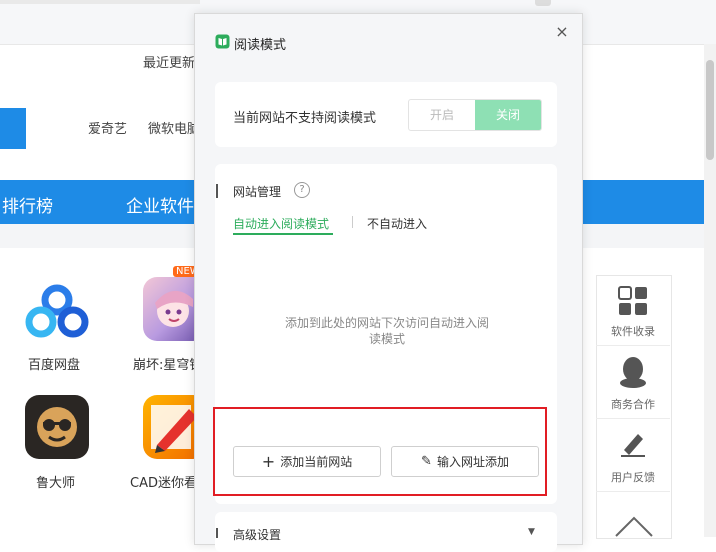 The image size is (716, 552). I want to click on reading-mode-toggle: 开启 关闭, so click(475, 115).